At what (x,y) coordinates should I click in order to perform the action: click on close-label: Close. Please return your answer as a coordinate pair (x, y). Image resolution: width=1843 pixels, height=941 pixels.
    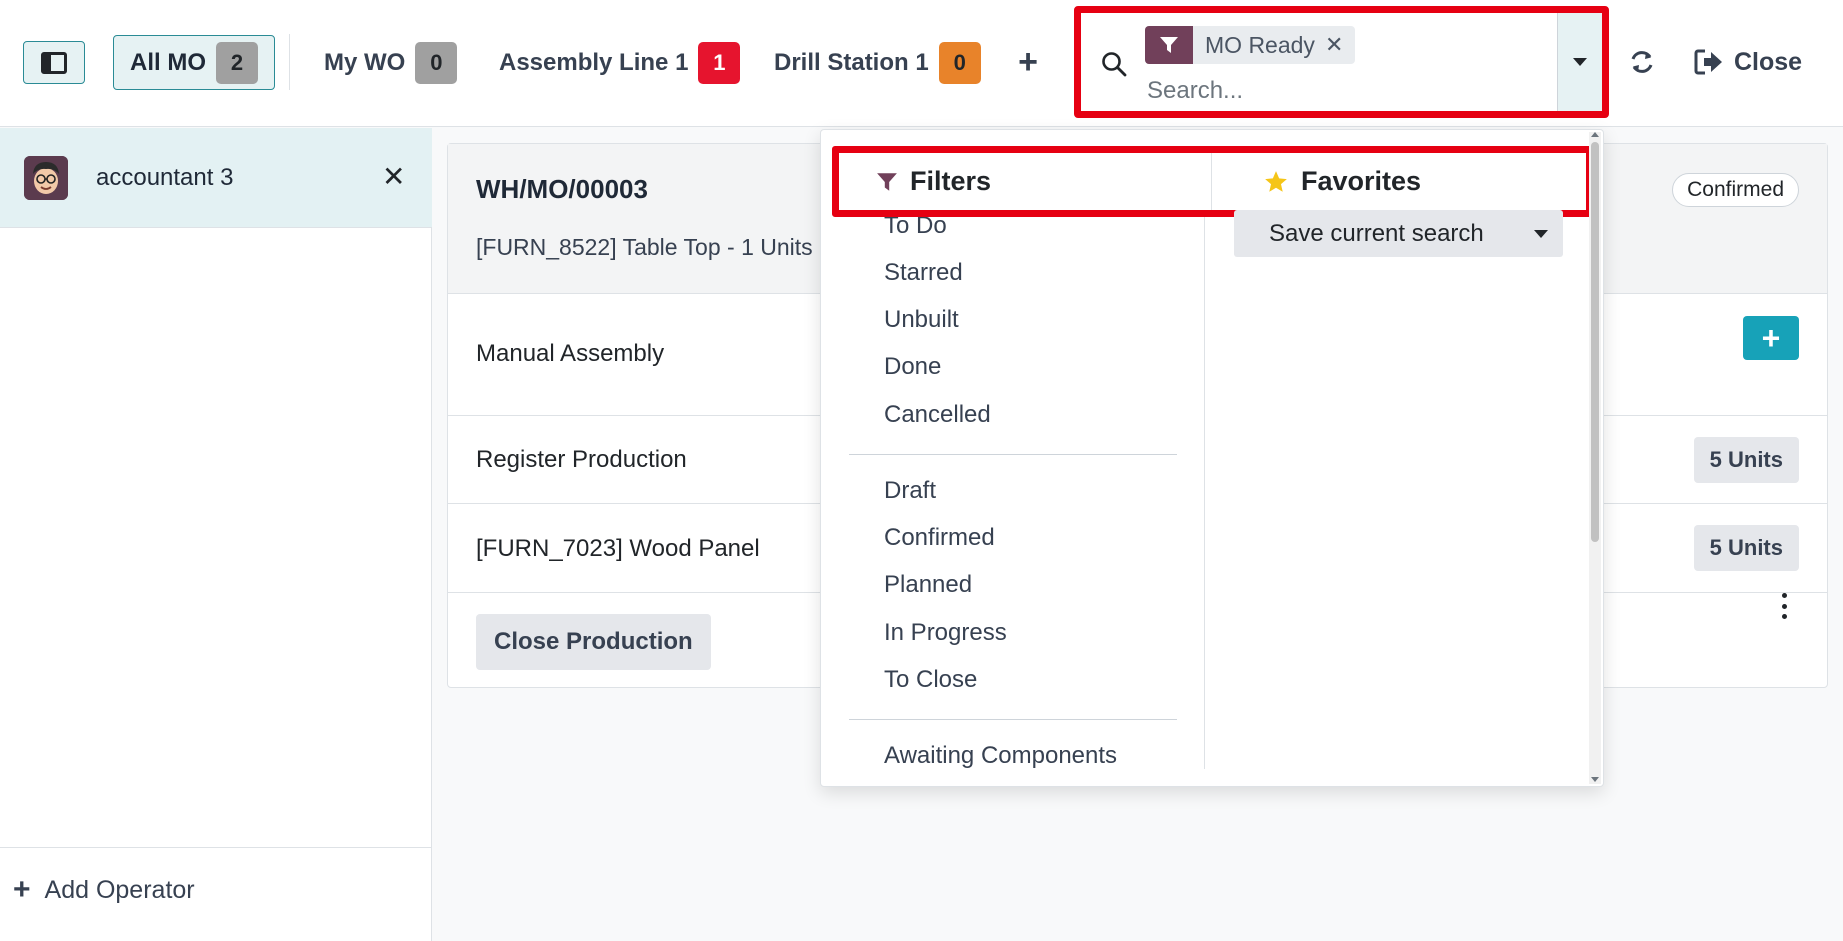
    Looking at the image, I should click on (1768, 61).